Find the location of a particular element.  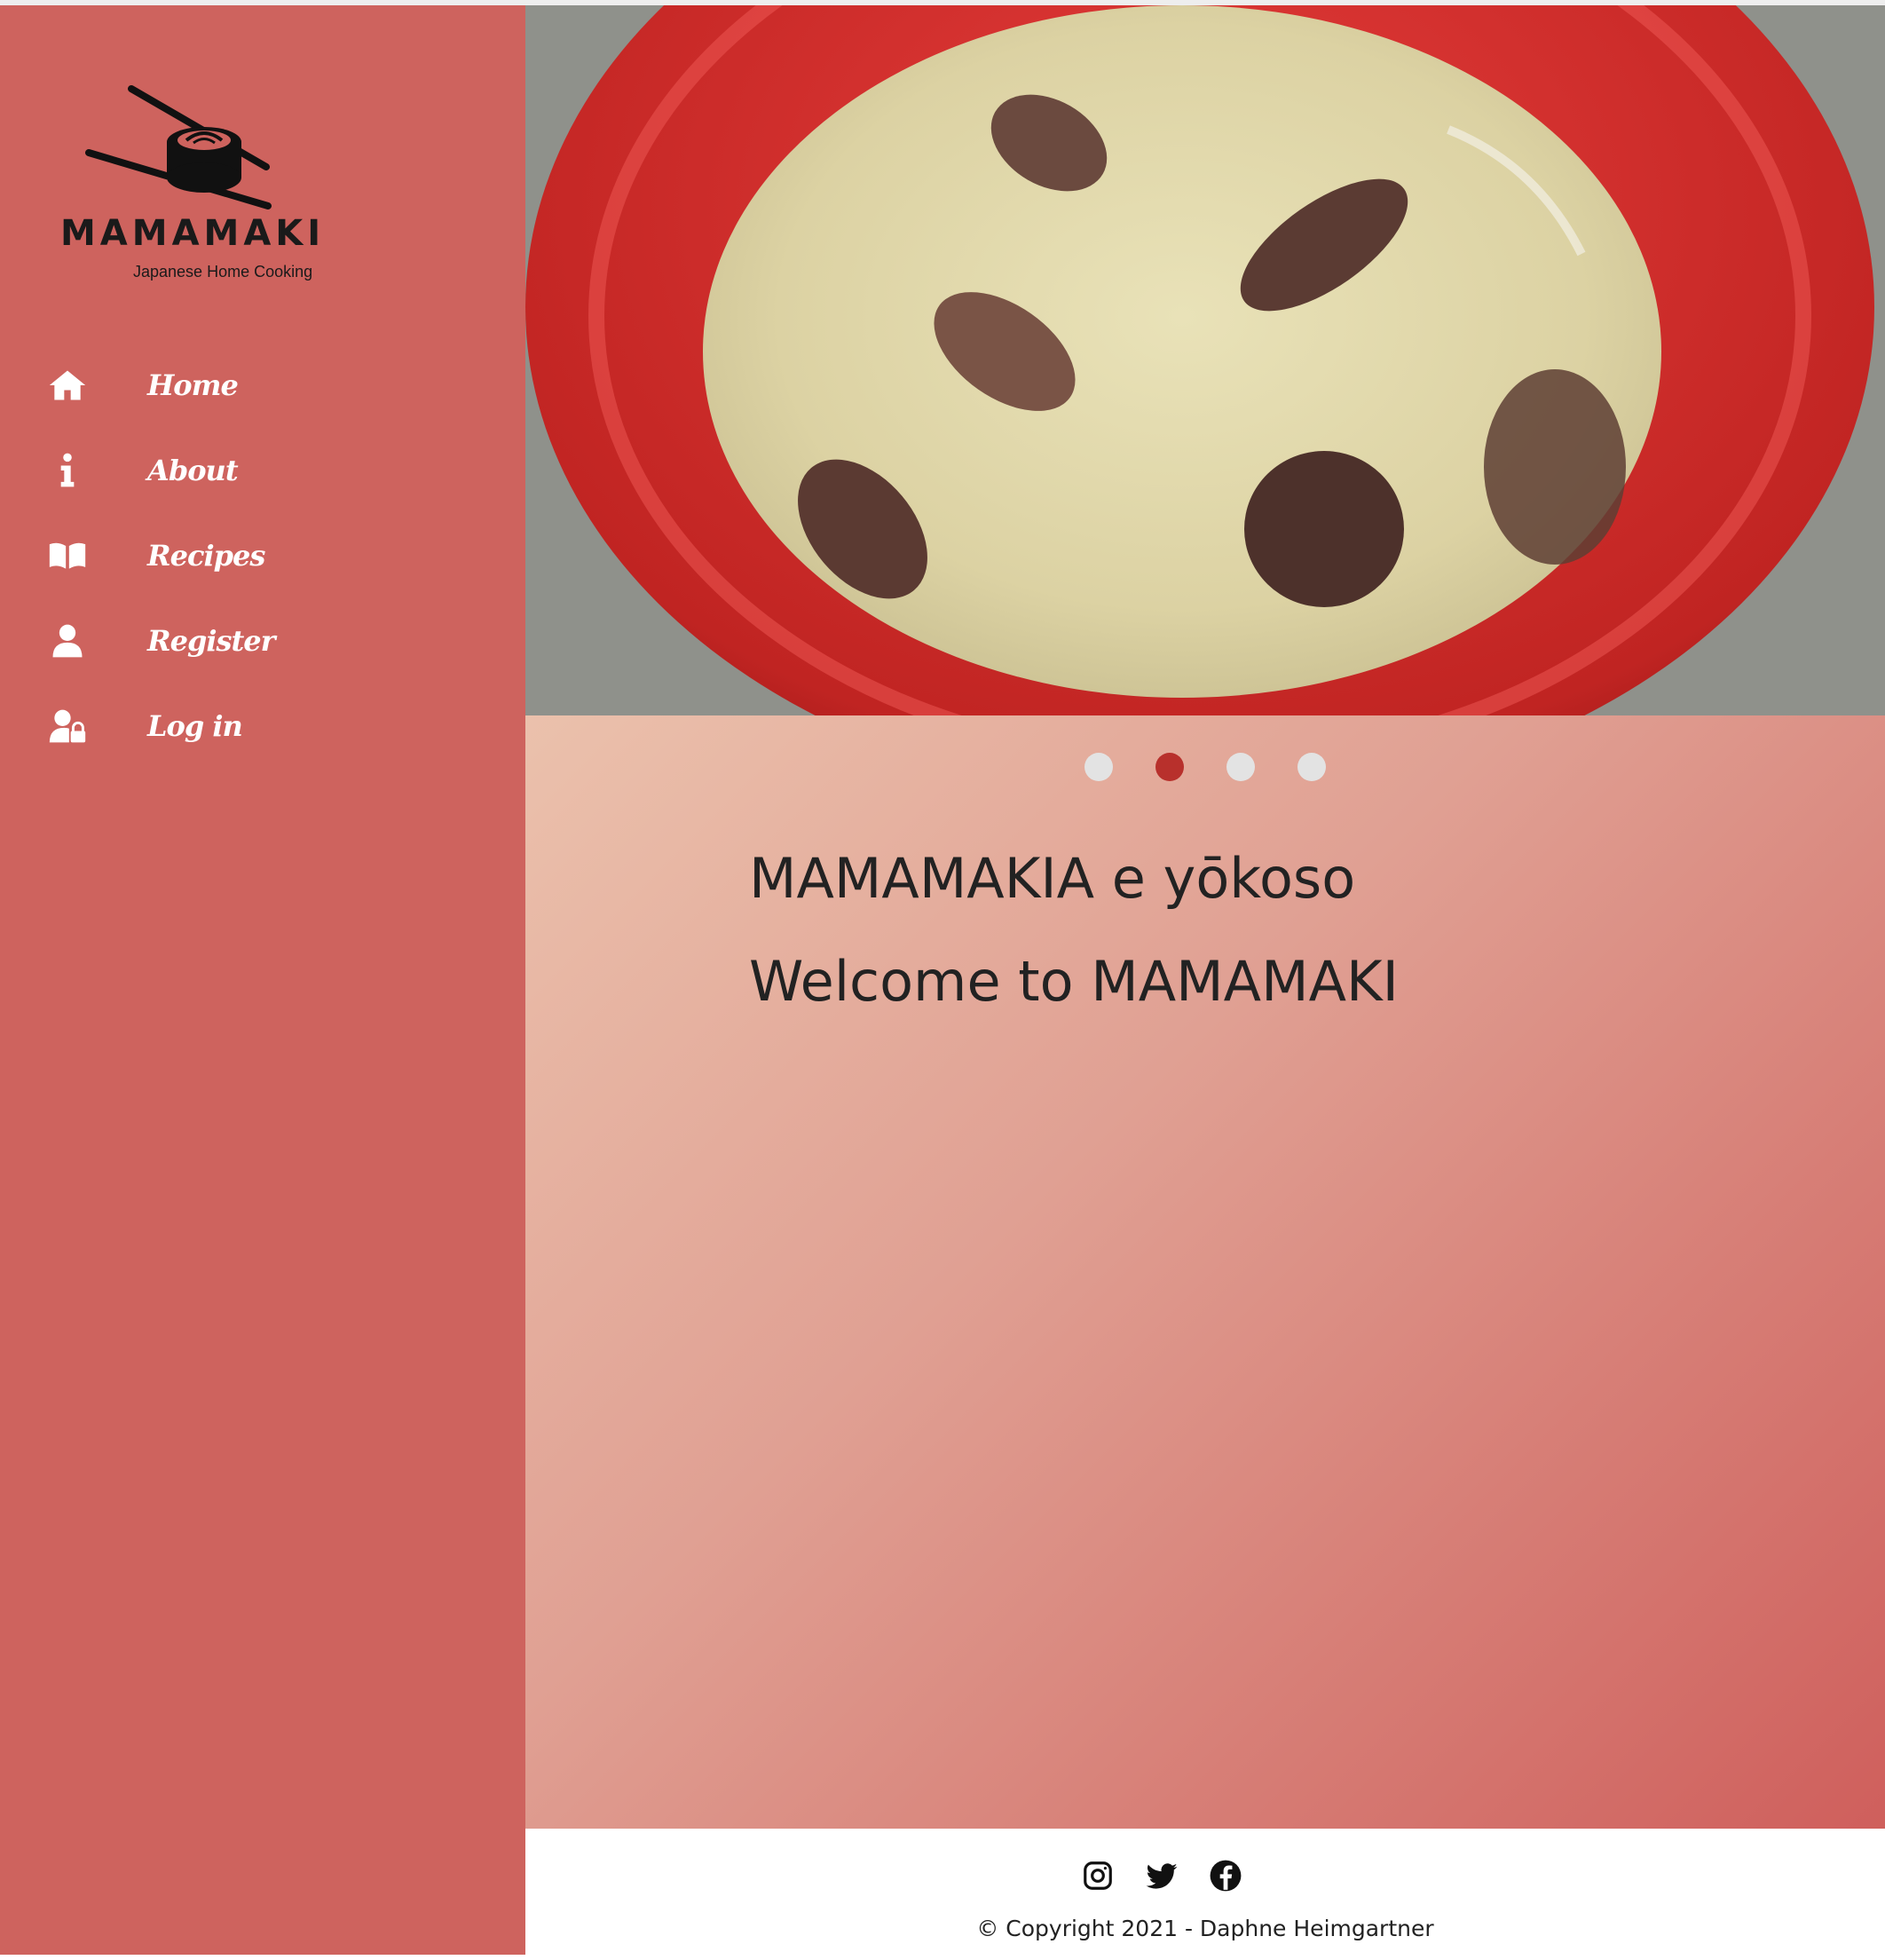

sidebar-item-register: Register is located at coordinates (262, 641).